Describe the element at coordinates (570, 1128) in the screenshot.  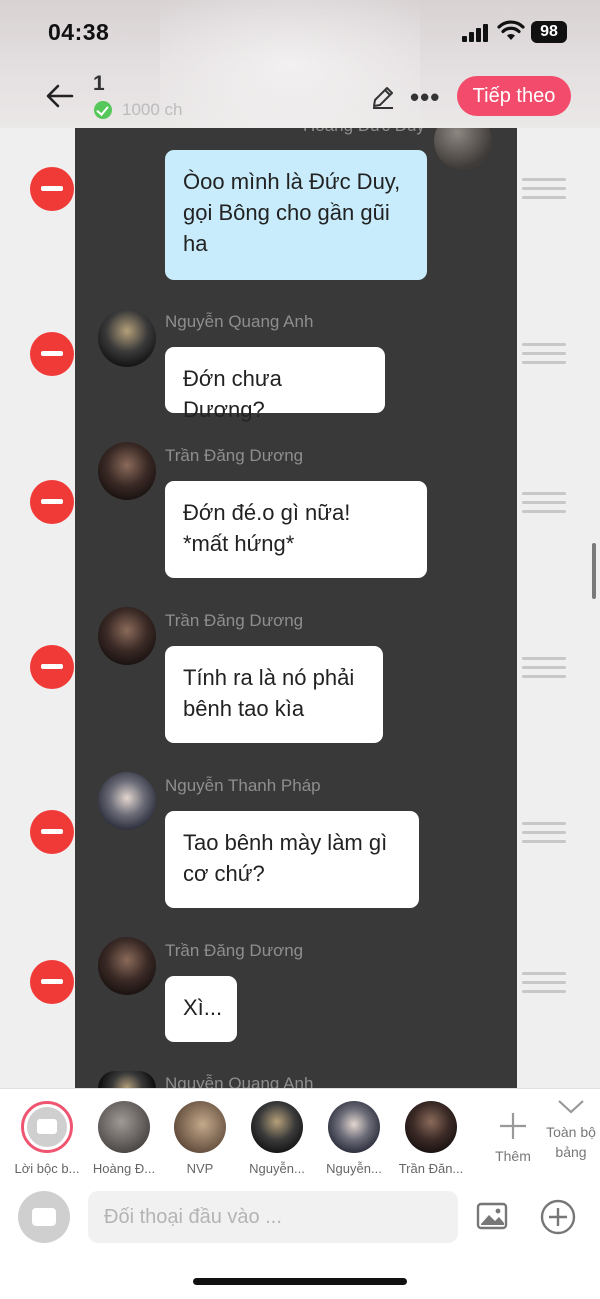
I see `show-all-cast-button: Toàn bộ bảng` at that location.